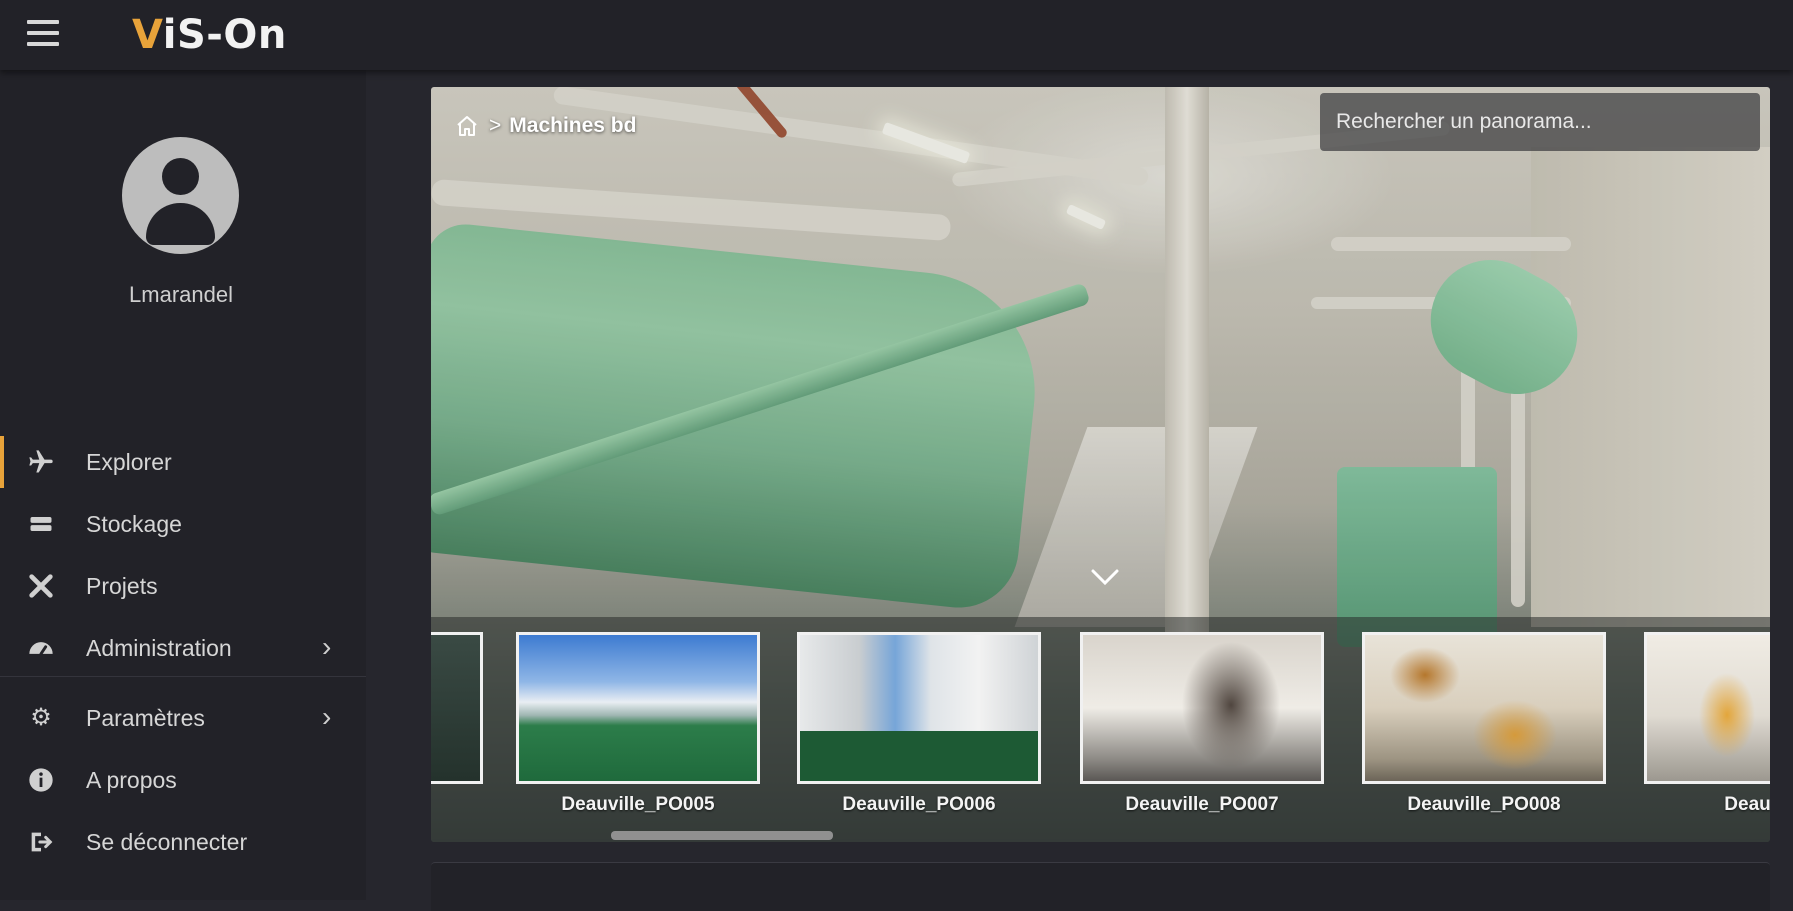 This screenshot has height=911, width=1793. Describe the element at coordinates (41, 462) in the screenshot. I see `plane-icon` at that location.